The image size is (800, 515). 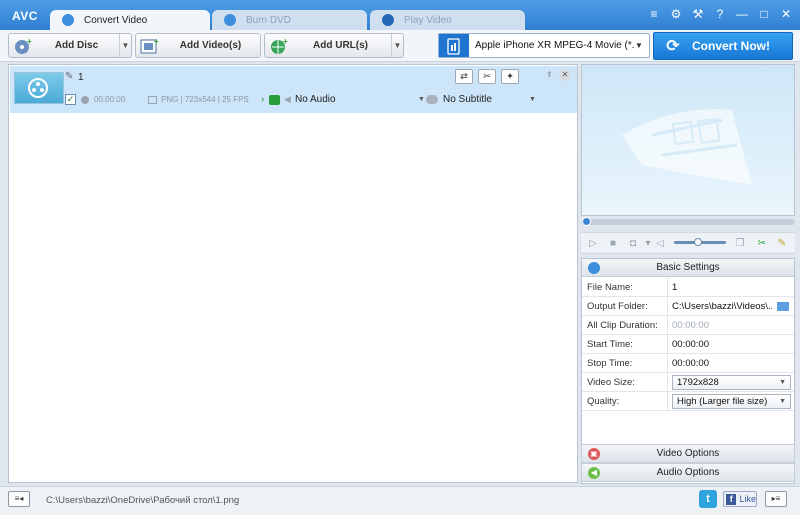 What do you see at coordinates (198, 45) in the screenshot?
I see `add-videos-button: + Add Video(s)` at bounding box center [198, 45].